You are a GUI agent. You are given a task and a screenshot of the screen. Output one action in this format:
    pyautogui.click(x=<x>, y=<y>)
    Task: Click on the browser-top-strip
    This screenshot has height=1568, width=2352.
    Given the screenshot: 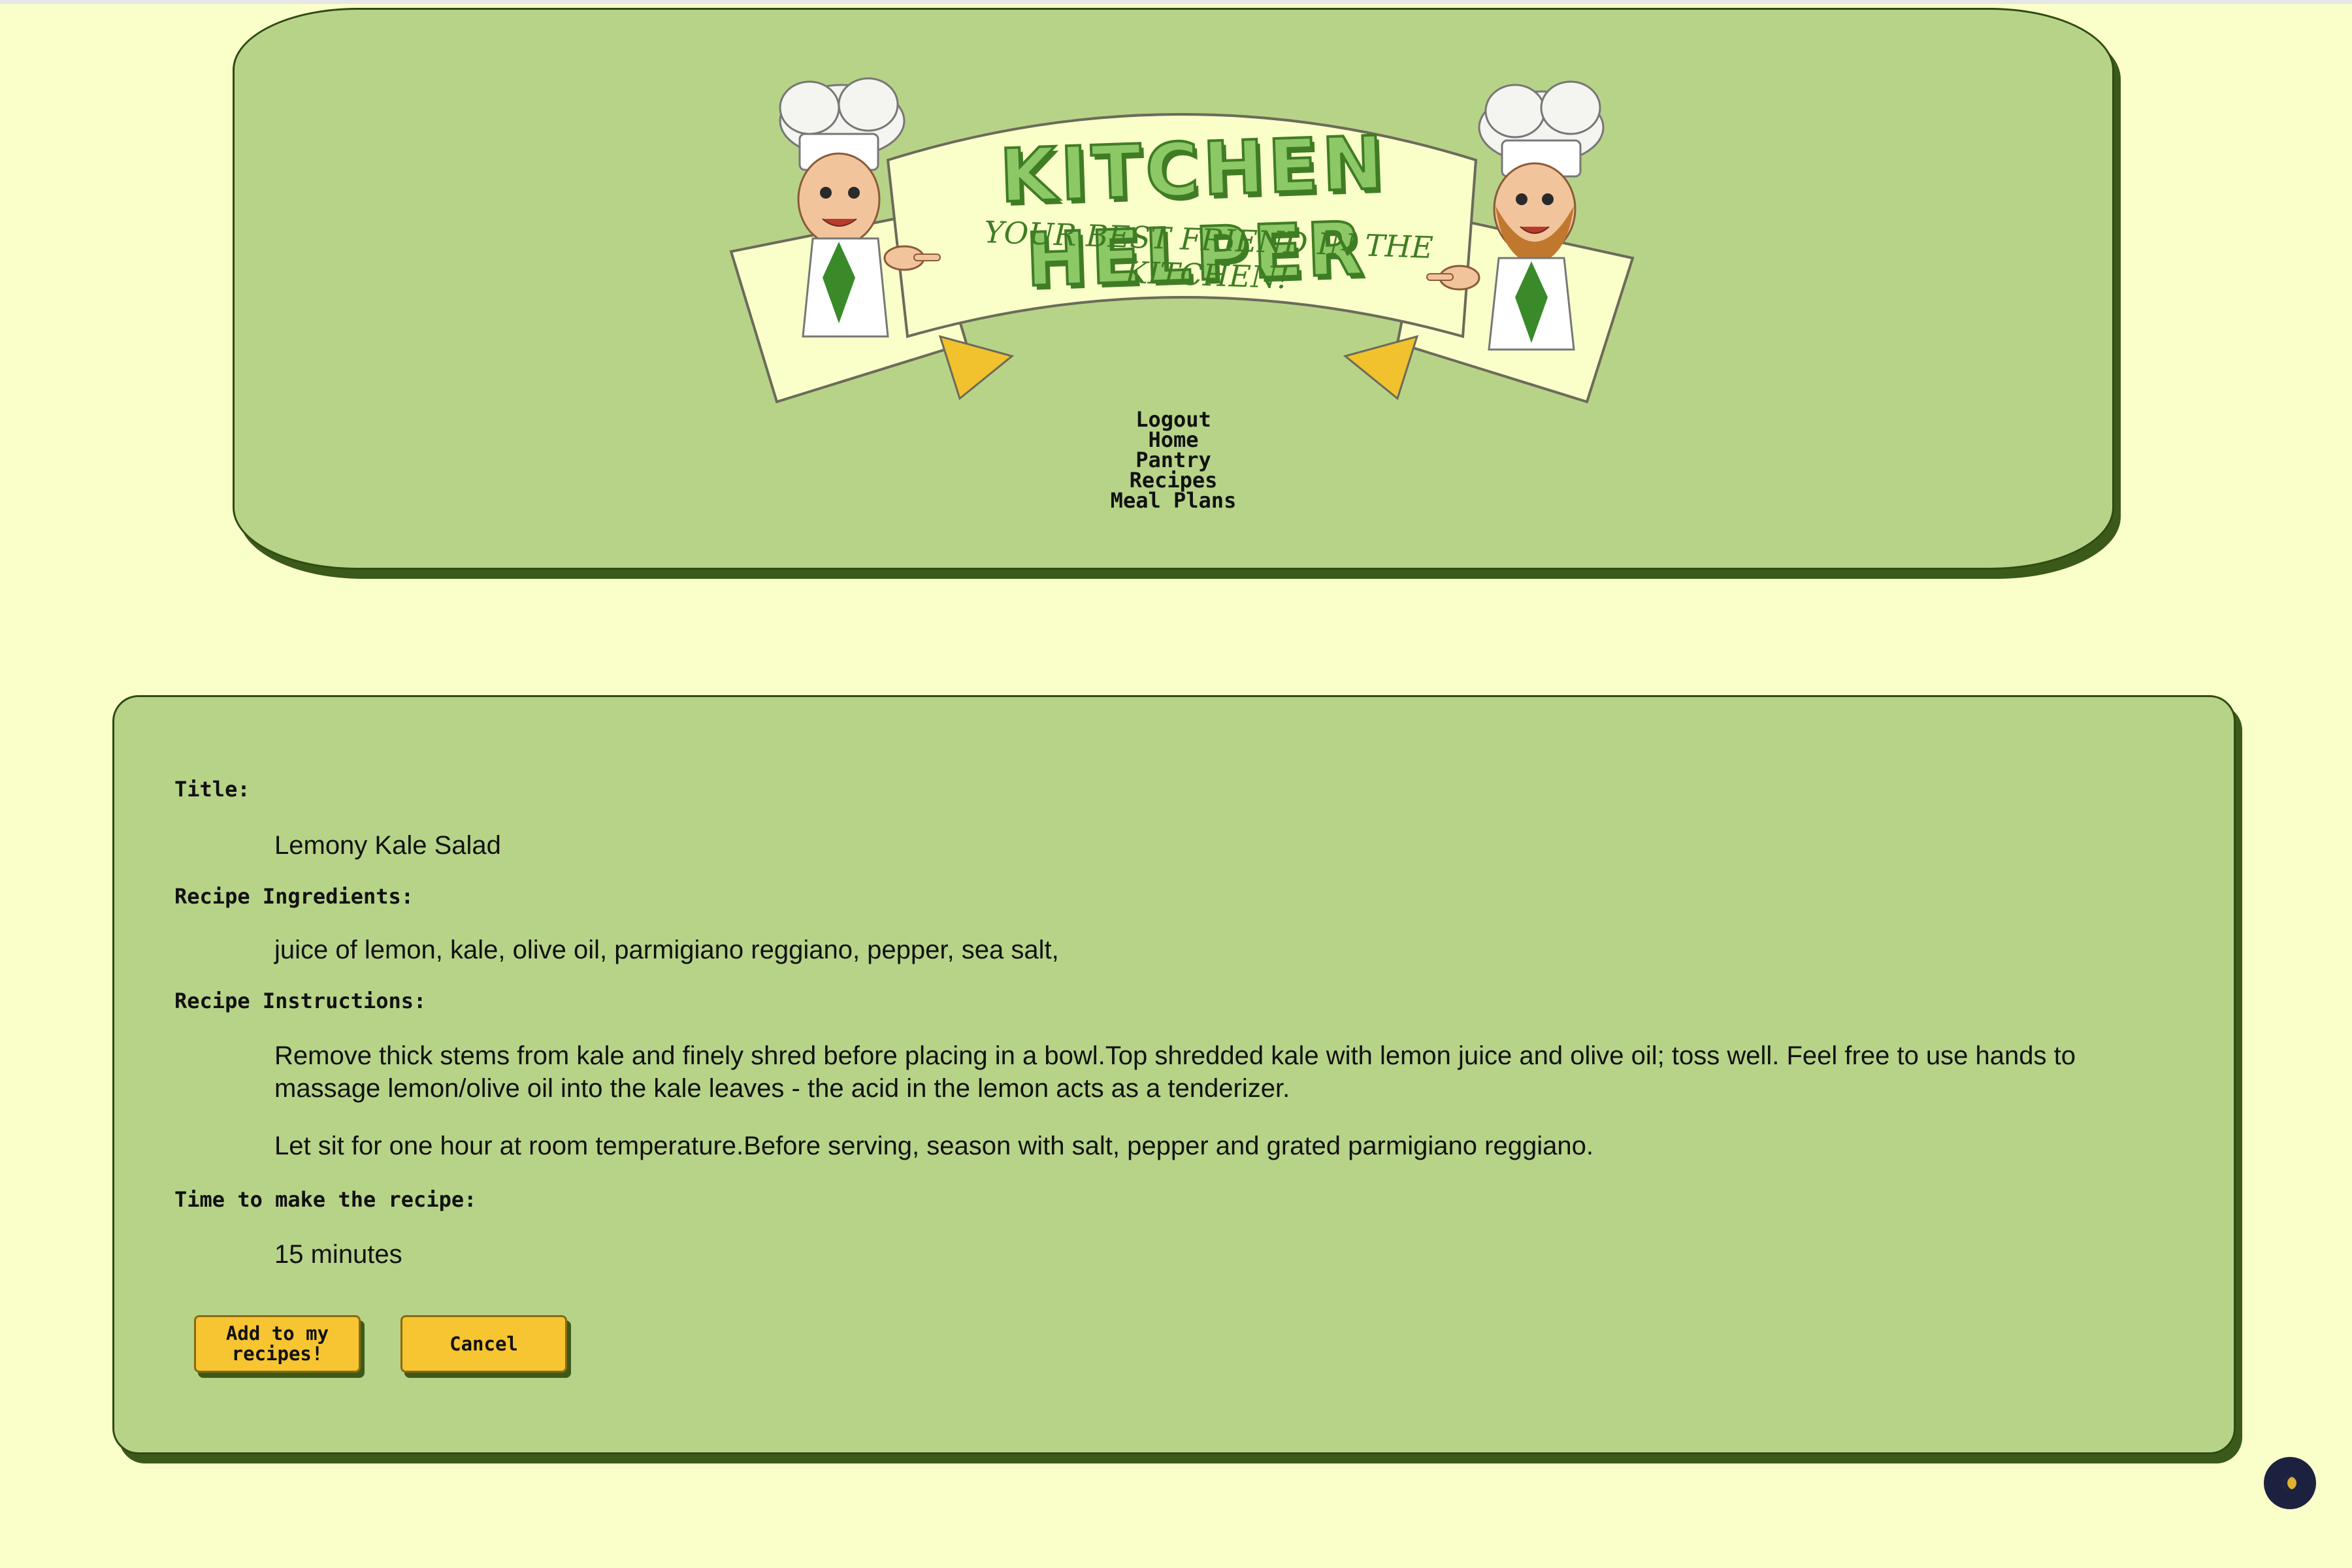 What is the action you would take?
    pyautogui.click(x=1176, y=2)
    